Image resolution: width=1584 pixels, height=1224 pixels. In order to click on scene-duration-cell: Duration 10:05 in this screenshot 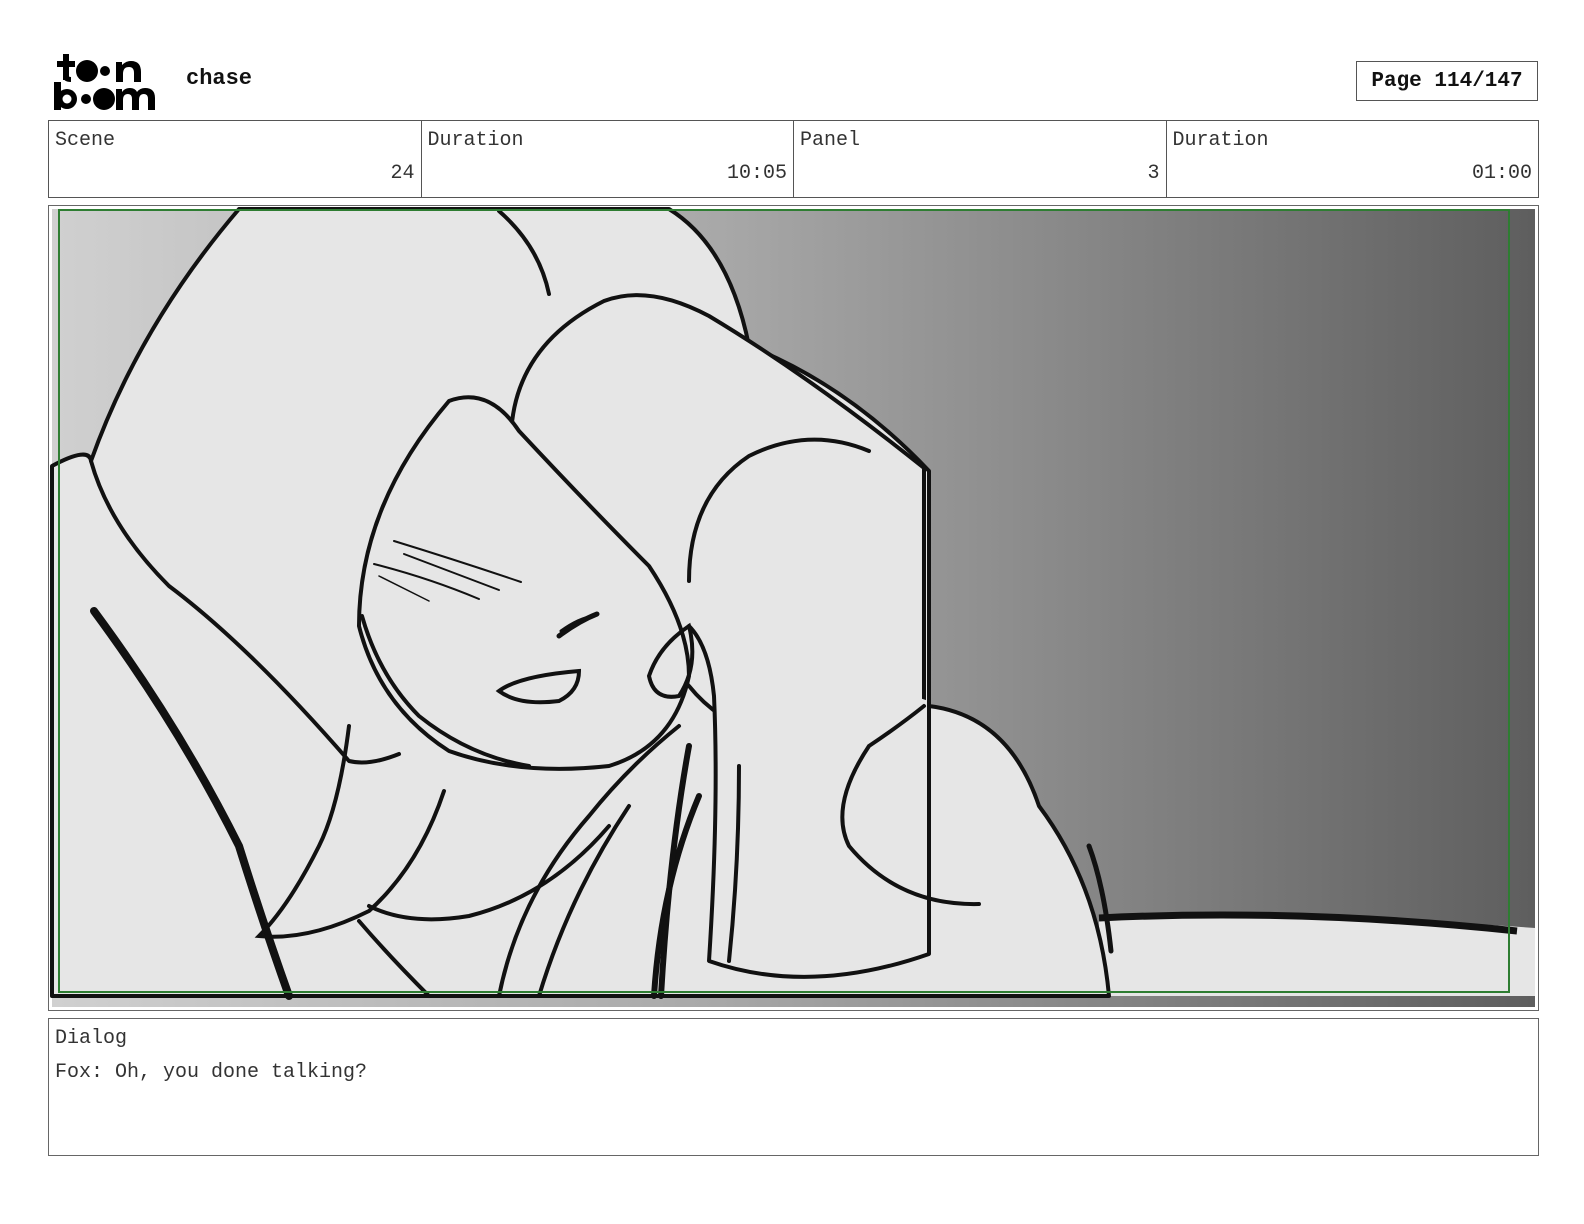, I will do `click(608, 159)`.